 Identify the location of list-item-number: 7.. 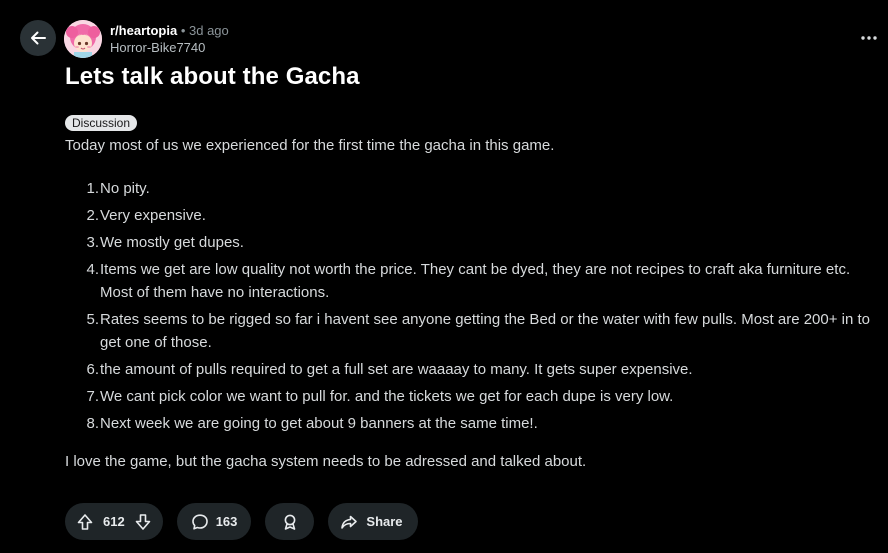
(92, 396).